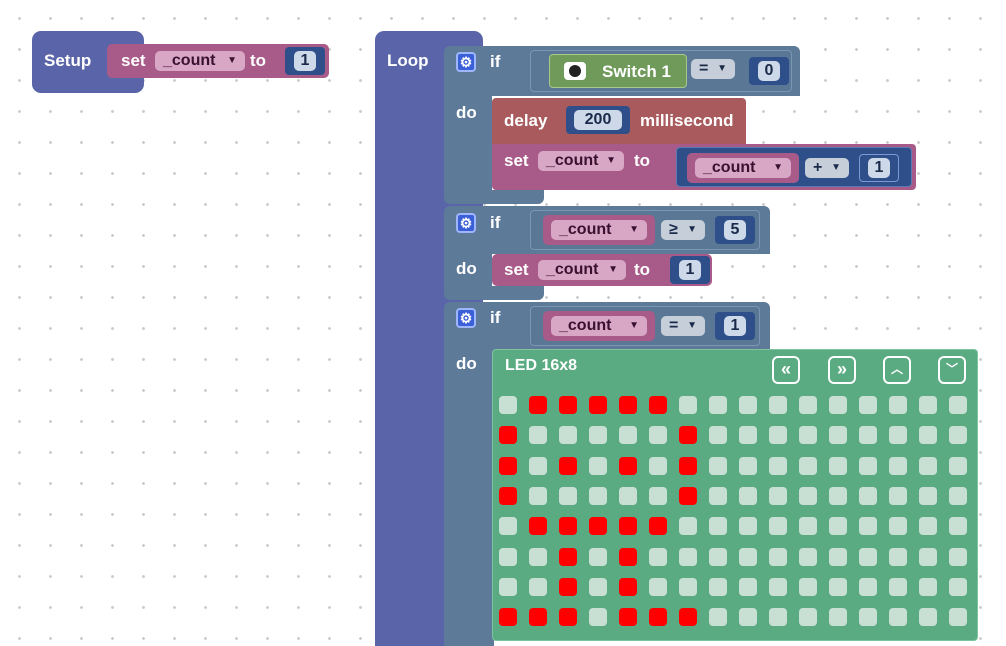 This screenshot has height=646, width=1006. I want to click on variable-get-block: _count ▼, so click(599, 230).